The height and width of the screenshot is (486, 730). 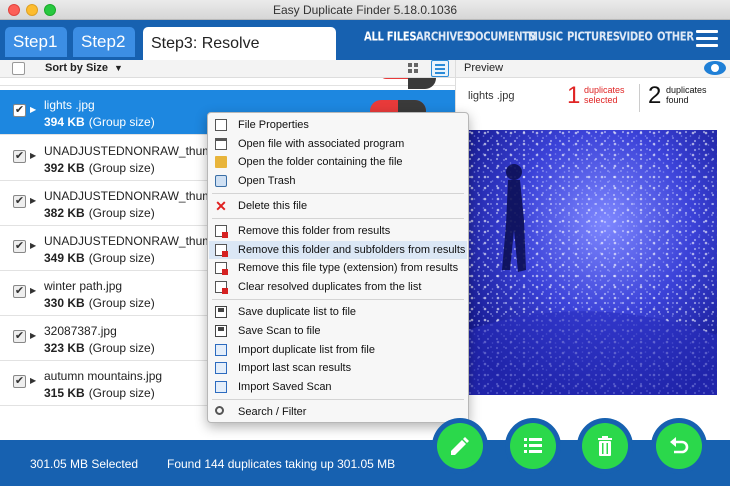 I want to click on delete-button, so click(x=605, y=446).